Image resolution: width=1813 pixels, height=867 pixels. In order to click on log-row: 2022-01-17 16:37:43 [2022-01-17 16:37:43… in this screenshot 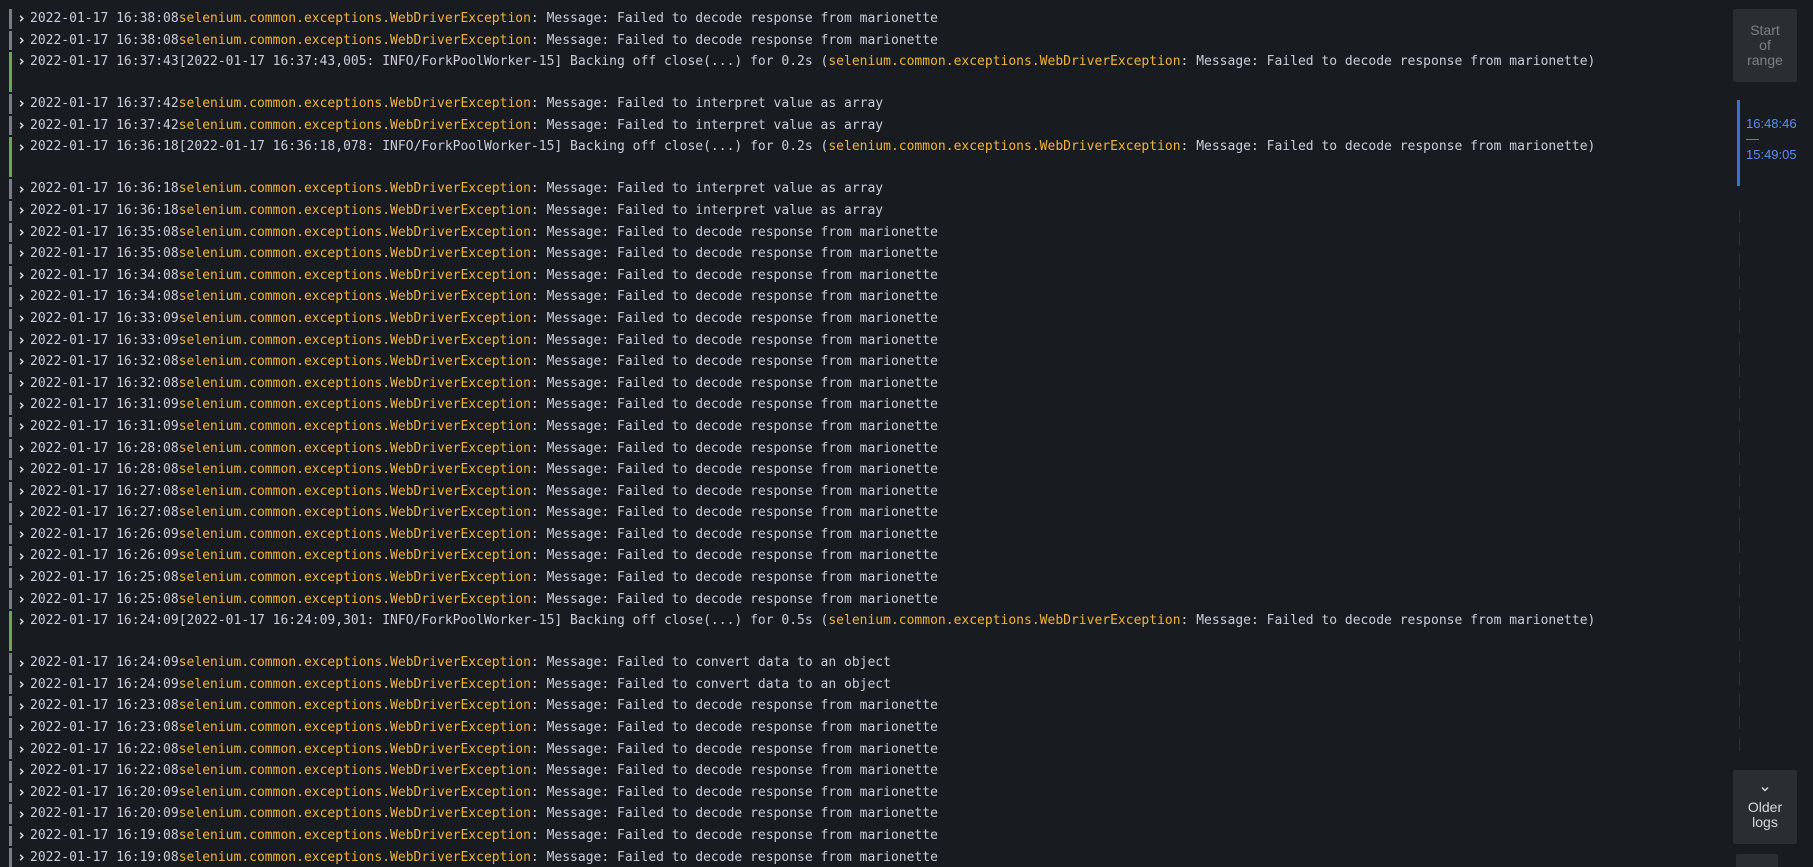, I will do `click(860, 72)`.